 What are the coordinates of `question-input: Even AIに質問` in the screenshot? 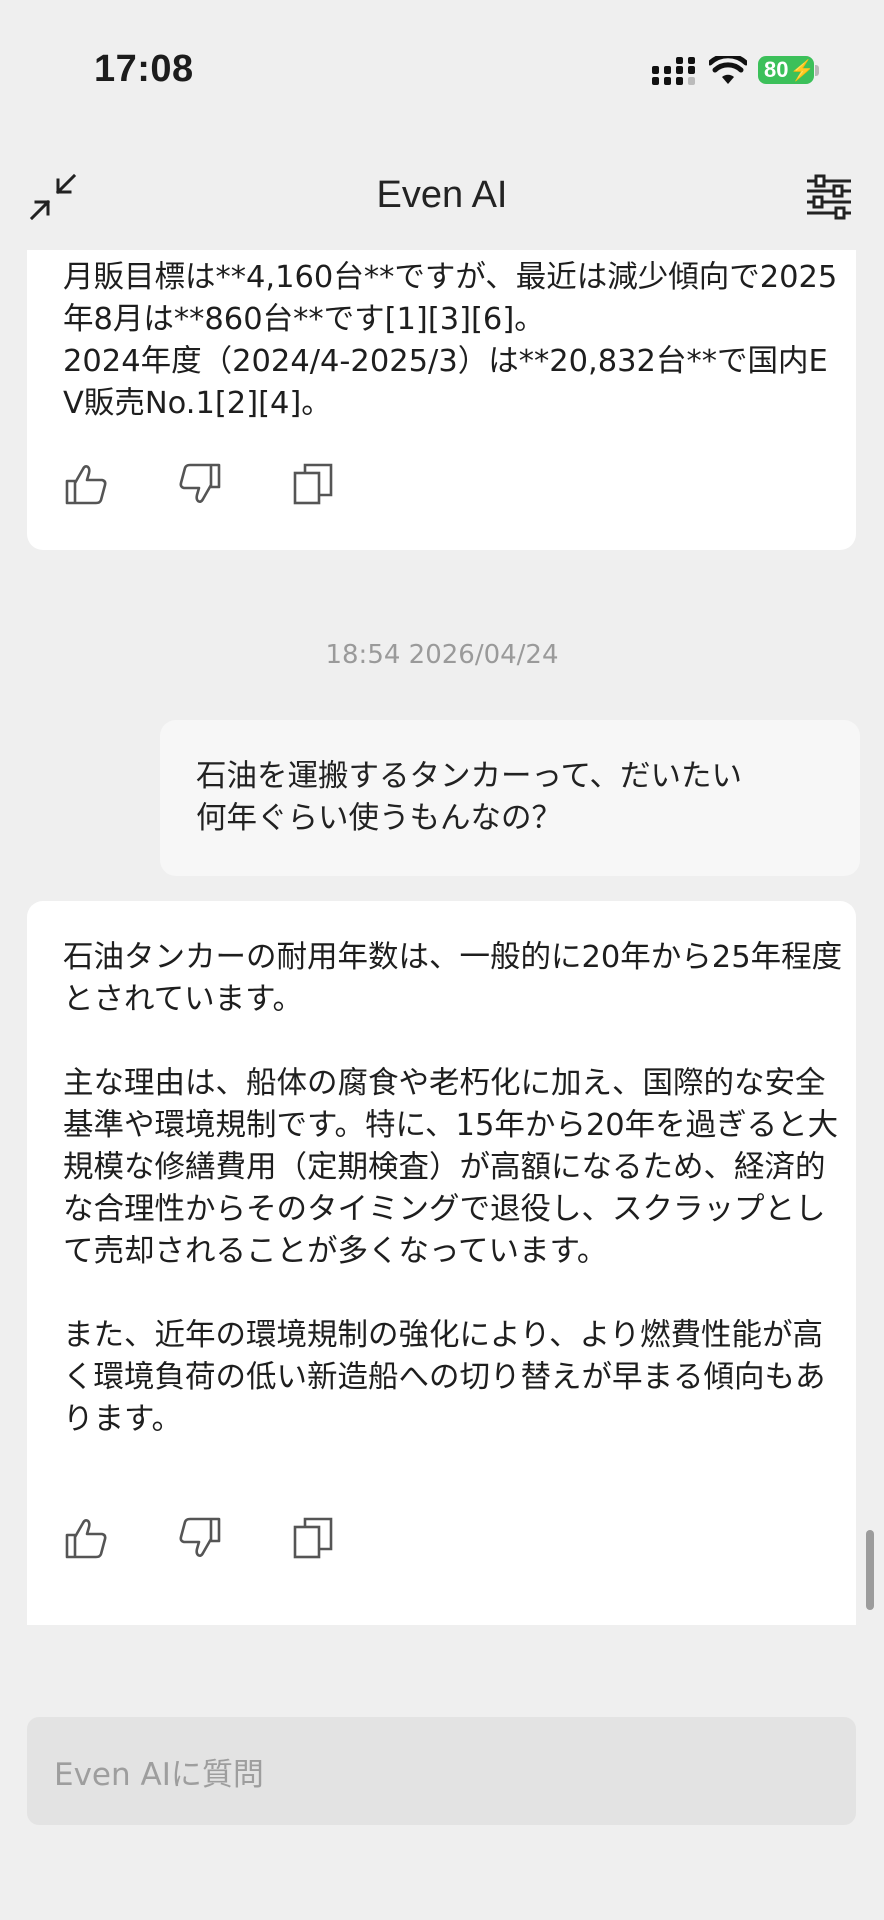 It's located at (441, 1771).